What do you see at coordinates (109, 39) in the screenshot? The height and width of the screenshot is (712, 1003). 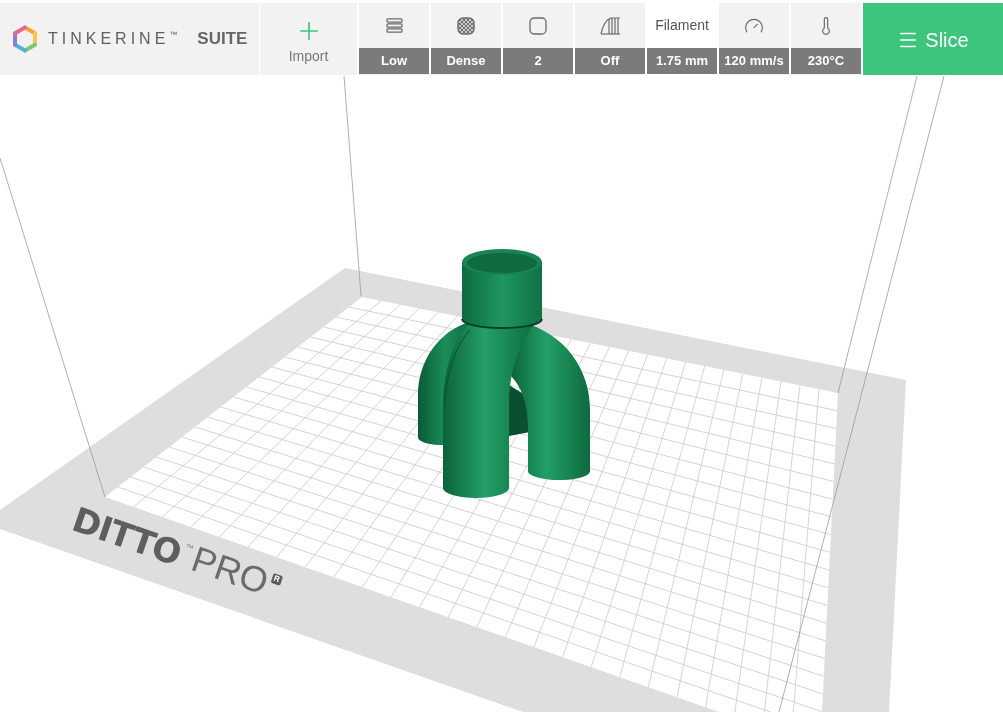 I see `brand-wordmark: TINKERINE` at bounding box center [109, 39].